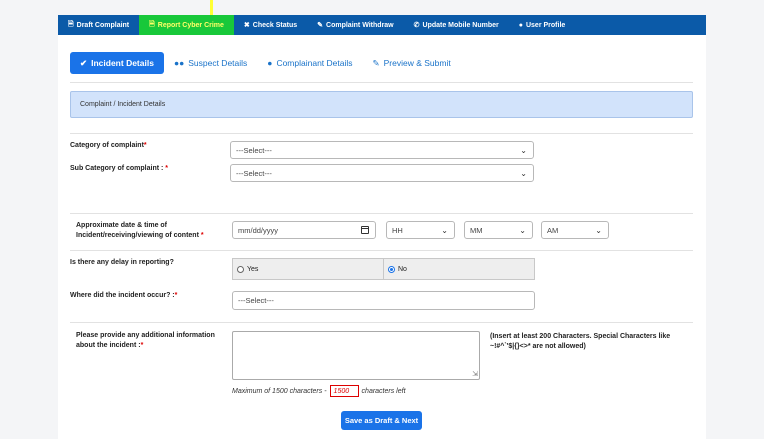 Image resolution: width=764 pixels, height=439 pixels. Describe the element at coordinates (420, 230) in the screenshot. I see `hour-select: HH ⌄` at that location.